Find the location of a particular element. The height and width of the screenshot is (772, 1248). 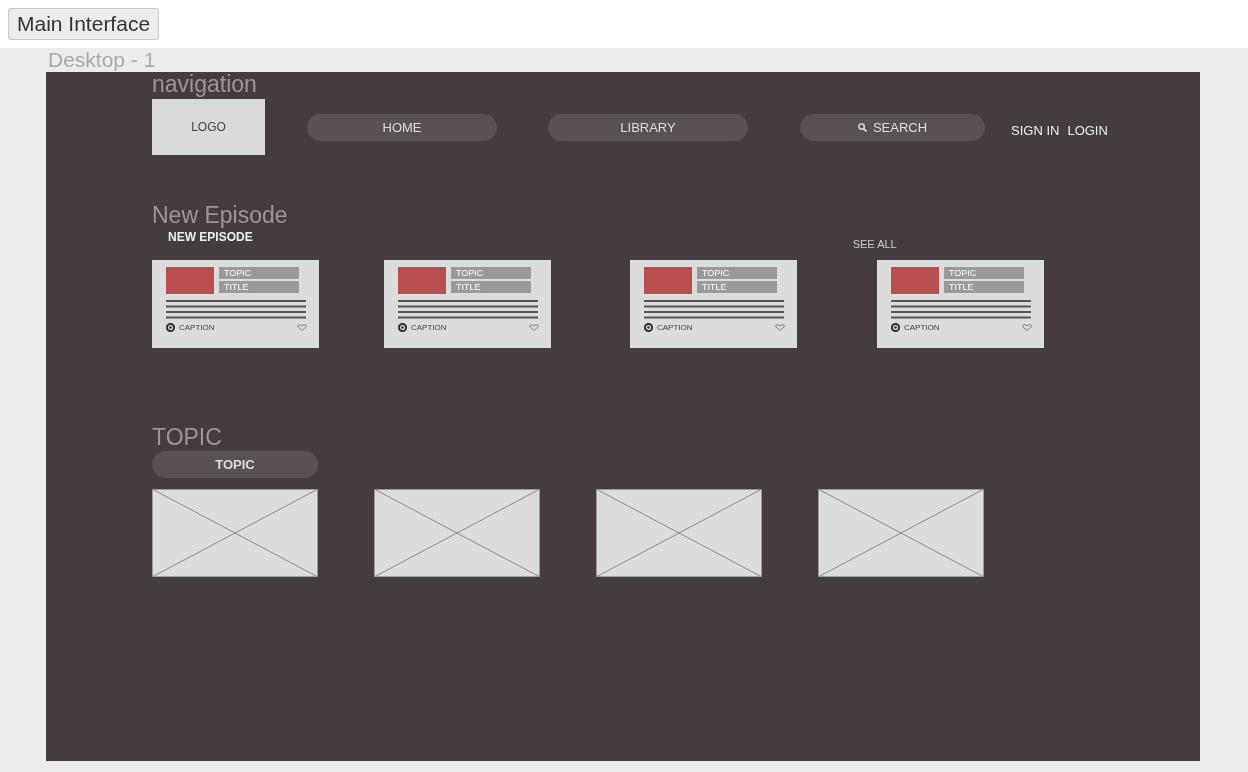

see-all-link: SEE ALL is located at coordinates (874, 244).